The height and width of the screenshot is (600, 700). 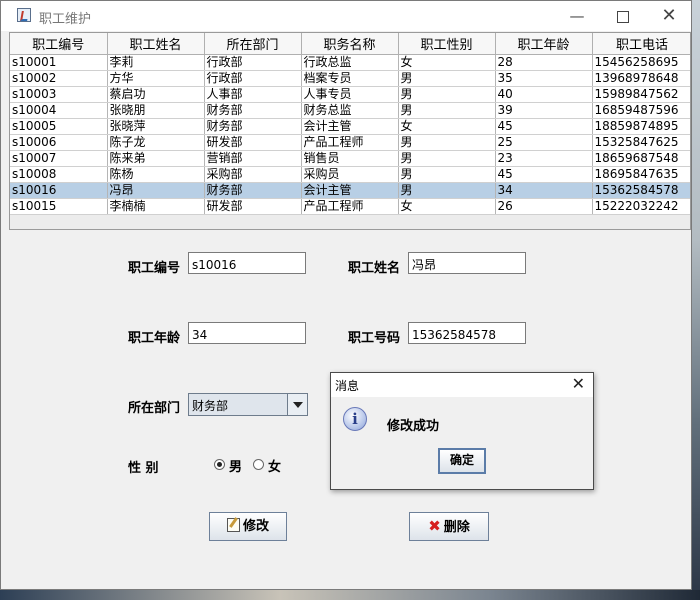 I want to click on table-cell: 15325847625, so click(x=641, y=142).